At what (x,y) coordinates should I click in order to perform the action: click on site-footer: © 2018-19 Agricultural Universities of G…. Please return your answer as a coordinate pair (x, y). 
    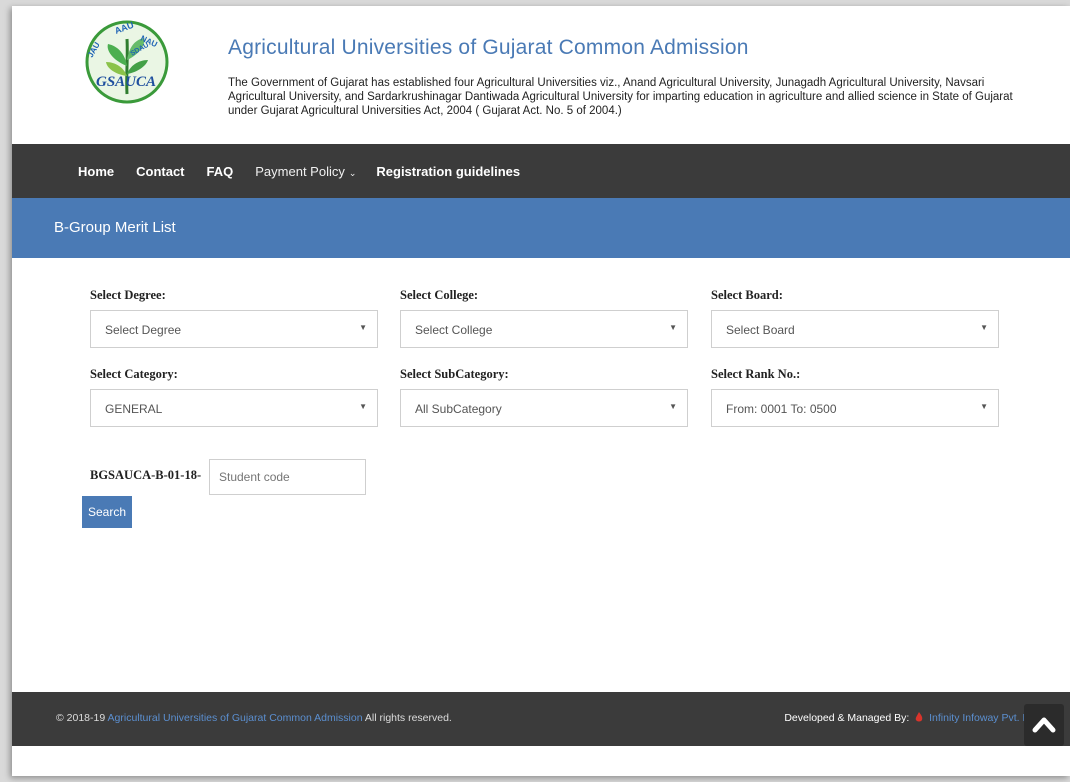
    Looking at the image, I should click on (541, 719).